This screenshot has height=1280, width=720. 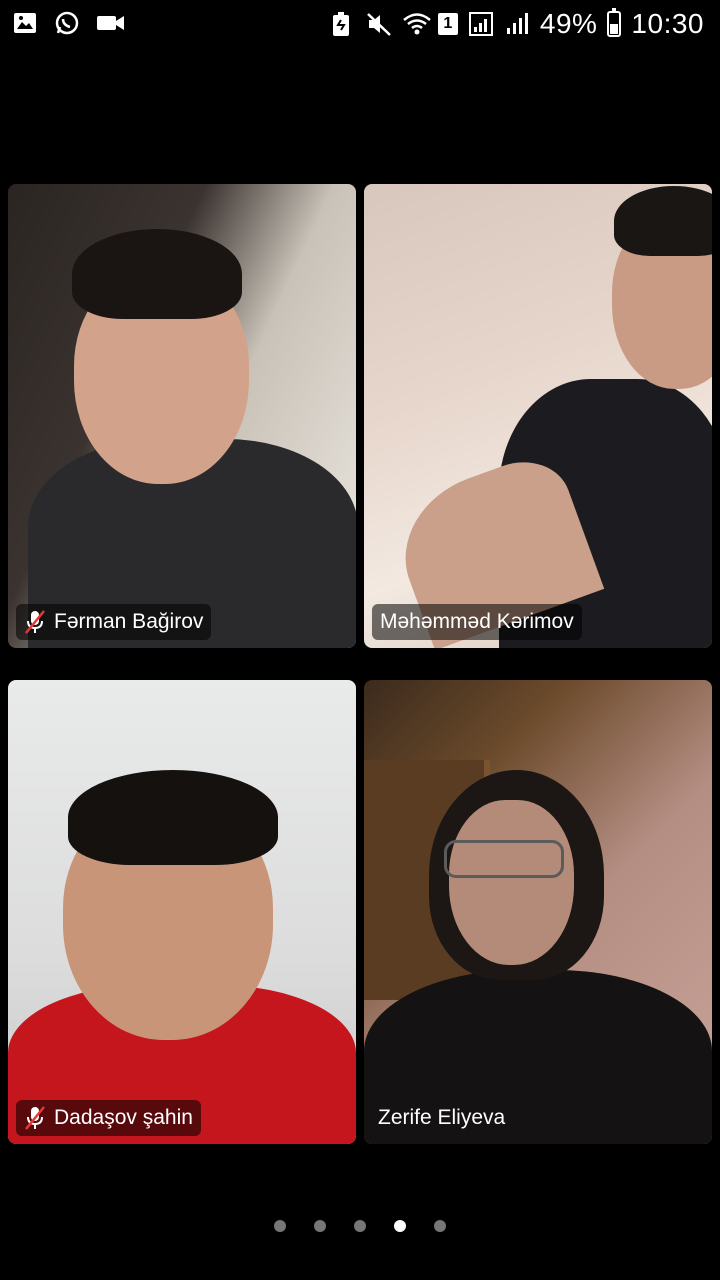 What do you see at coordinates (343, 24) in the screenshot?
I see `battery-saver-icon` at bounding box center [343, 24].